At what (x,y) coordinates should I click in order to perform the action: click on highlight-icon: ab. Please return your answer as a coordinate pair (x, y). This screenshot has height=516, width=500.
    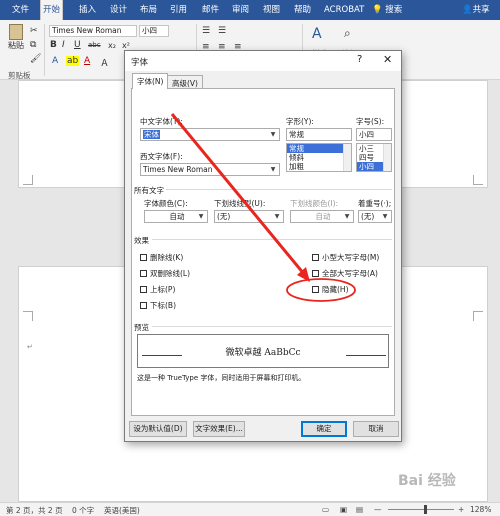
    Looking at the image, I should click on (73, 61).